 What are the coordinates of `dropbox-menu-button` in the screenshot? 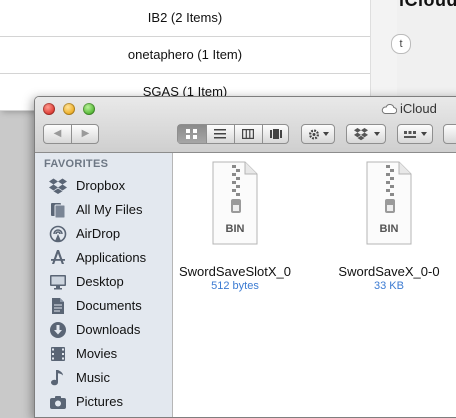 It's located at (366, 134).